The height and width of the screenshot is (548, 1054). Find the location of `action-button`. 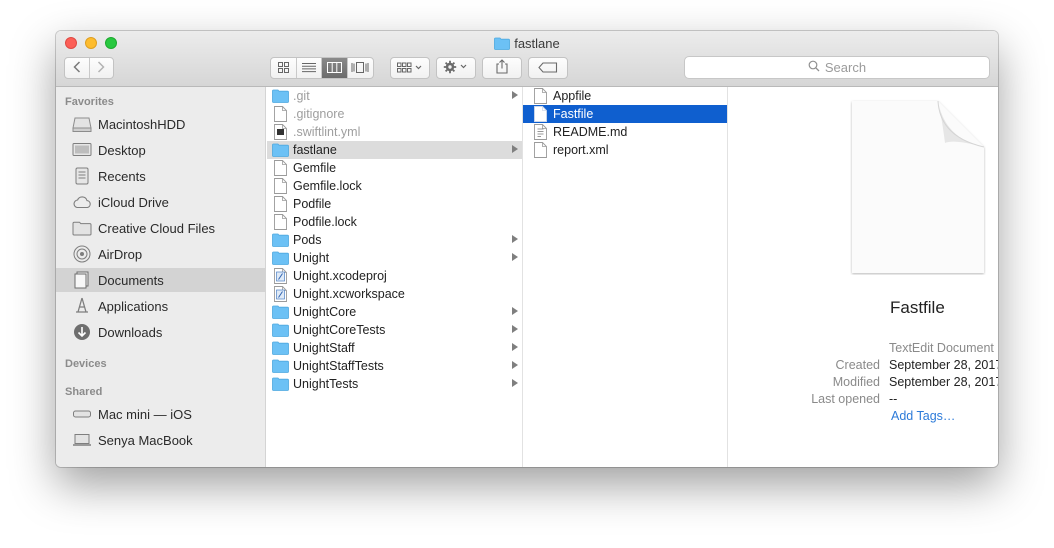

action-button is located at coordinates (456, 68).